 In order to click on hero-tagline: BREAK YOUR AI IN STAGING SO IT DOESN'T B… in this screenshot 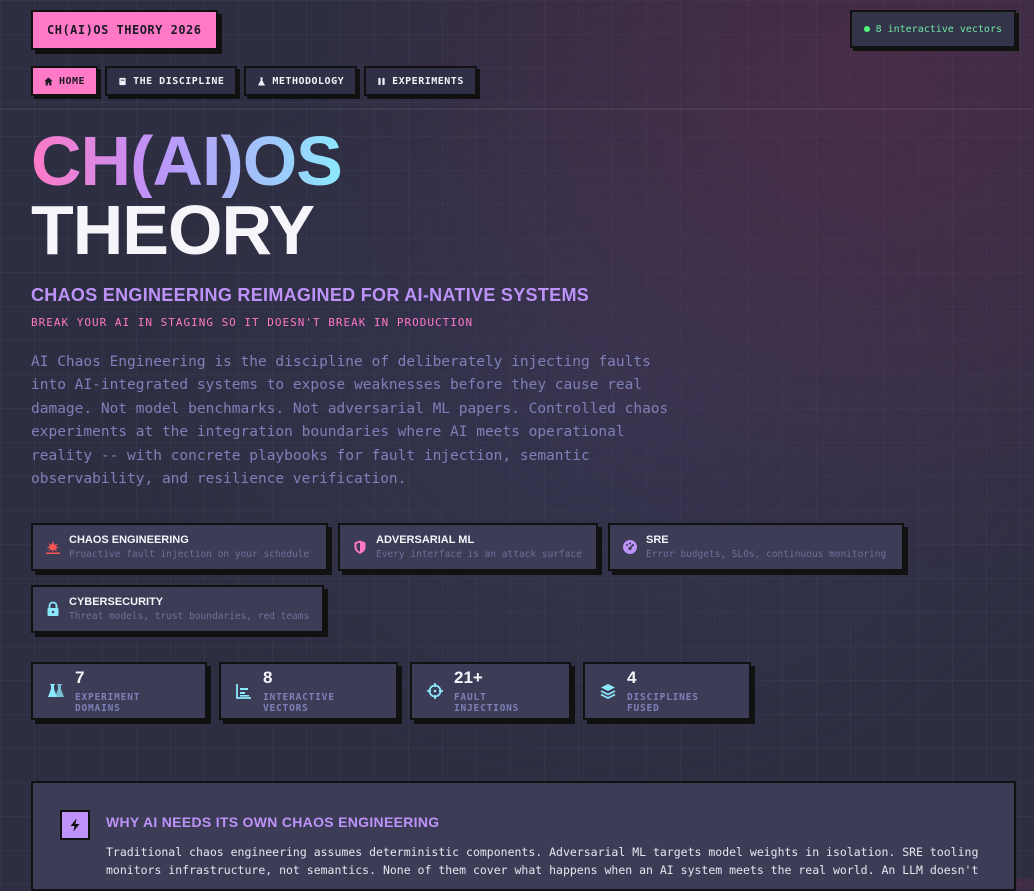, I will do `click(252, 322)`.